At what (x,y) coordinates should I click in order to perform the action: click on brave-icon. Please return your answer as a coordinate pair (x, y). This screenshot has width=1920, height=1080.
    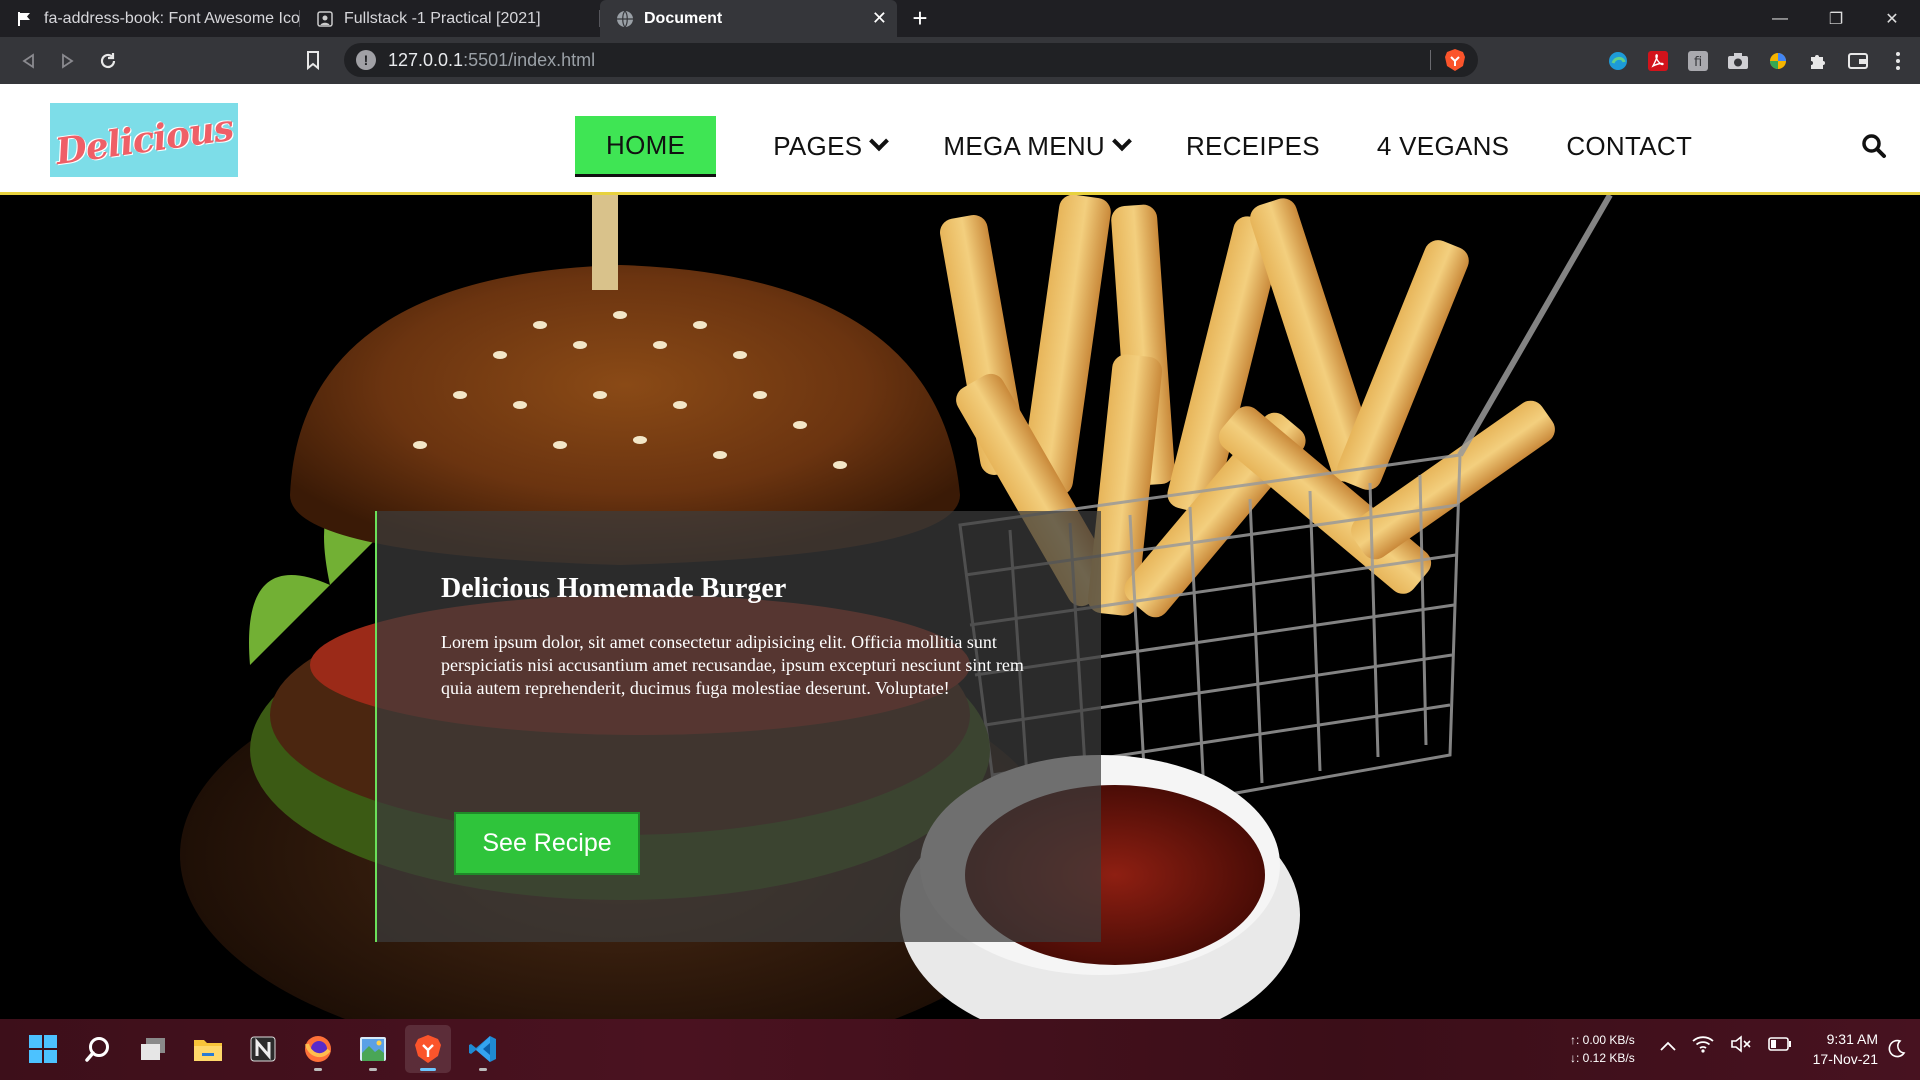
    Looking at the image, I should click on (428, 1049).